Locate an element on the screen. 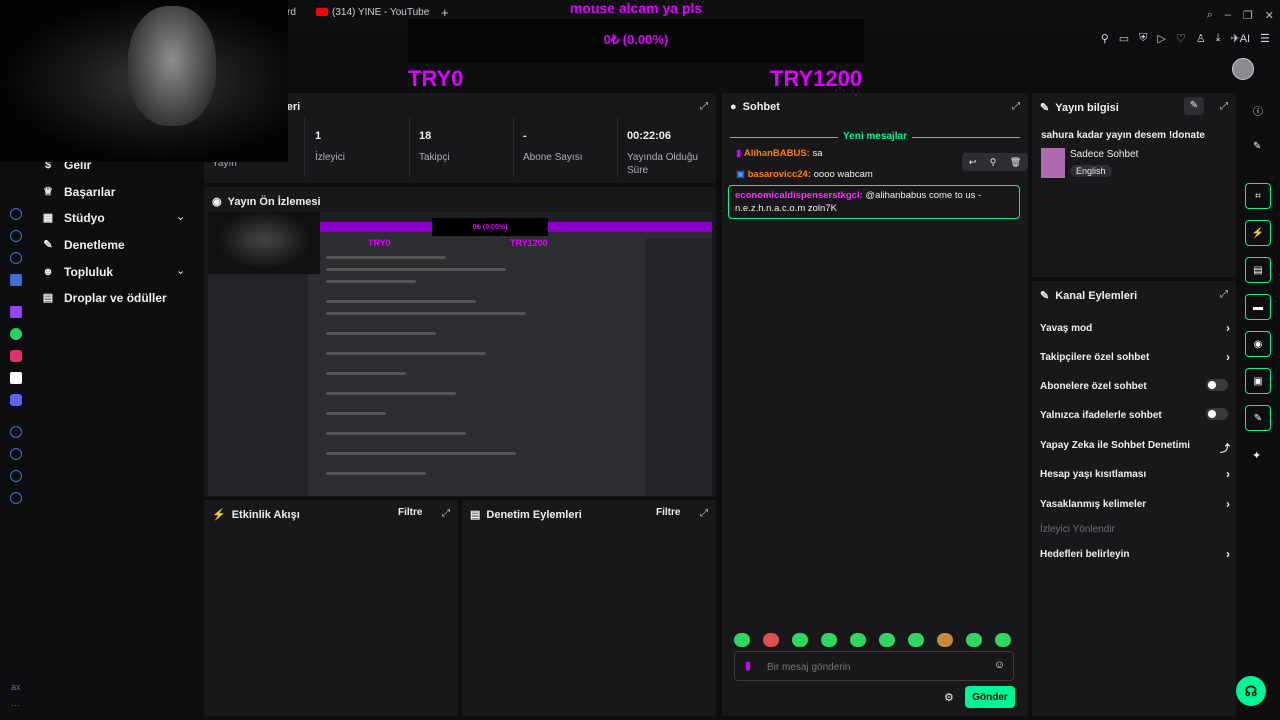 Image resolution: width=1280 pixels, height=720 pixels. ai-moderation-item: Yapay Zeka ile Sohbet Denetimi ⤴ is located at coordinates (1135, 447).